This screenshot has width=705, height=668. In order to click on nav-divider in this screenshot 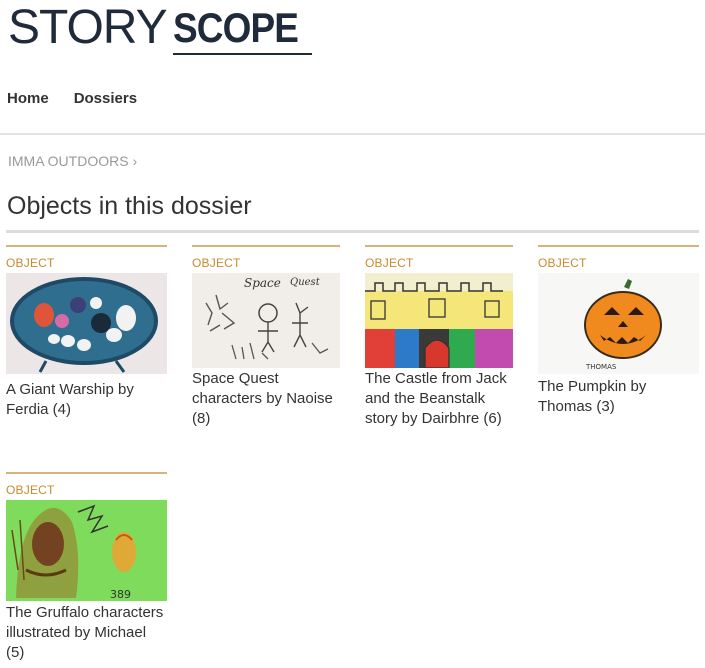, I will do `click(352, 134)`.